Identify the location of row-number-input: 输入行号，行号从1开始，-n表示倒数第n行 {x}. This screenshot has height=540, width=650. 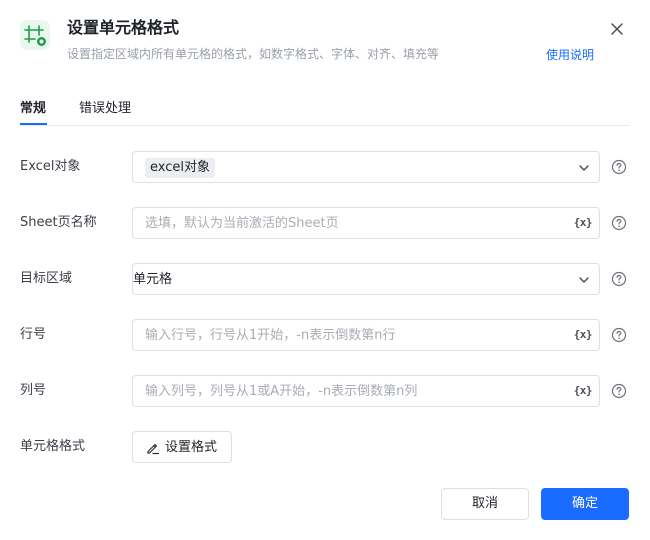
(366, 335).